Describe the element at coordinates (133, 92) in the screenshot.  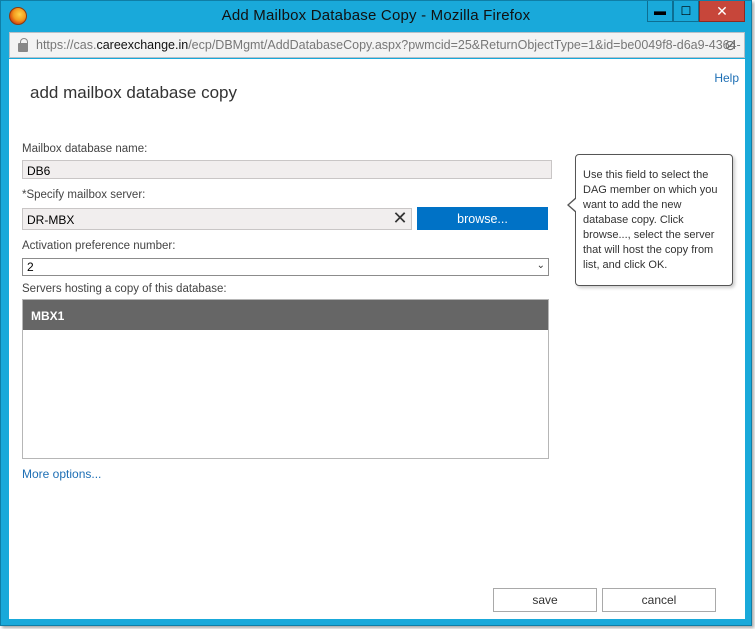
I see `page-title: add mailbox database copy` at that location.